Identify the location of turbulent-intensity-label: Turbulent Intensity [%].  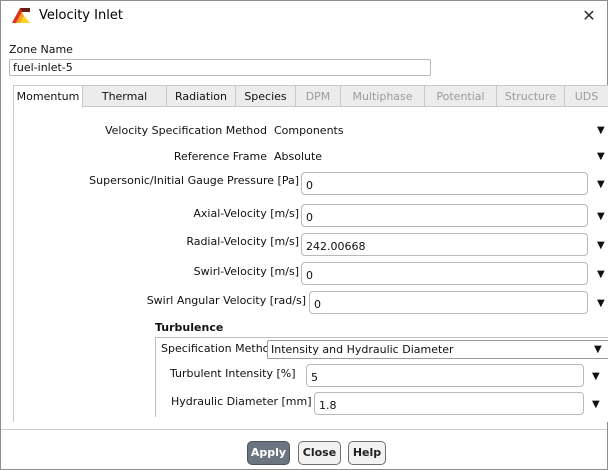
(233, 373).